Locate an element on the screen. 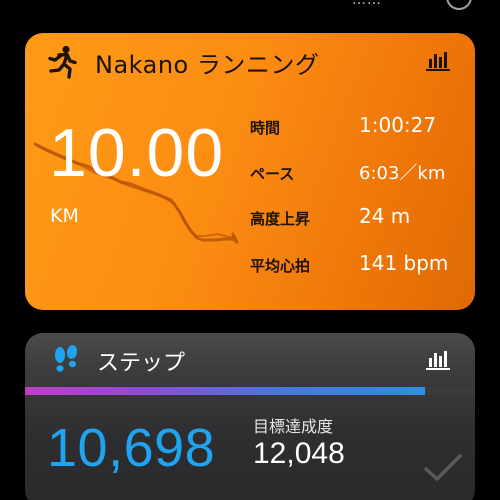 The image size is (500, 500). pace-value: 6:03／km is located at coordinates (402, 173).